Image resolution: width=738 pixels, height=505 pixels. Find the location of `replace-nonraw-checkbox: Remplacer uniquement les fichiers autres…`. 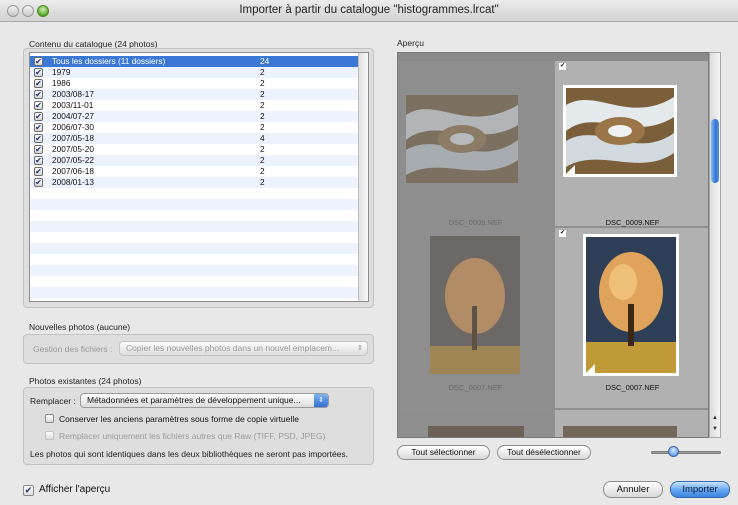

replace-nonraw-checkbox: Remplacer uniquement les fichiers autres… is located at coordinates (185, 436).